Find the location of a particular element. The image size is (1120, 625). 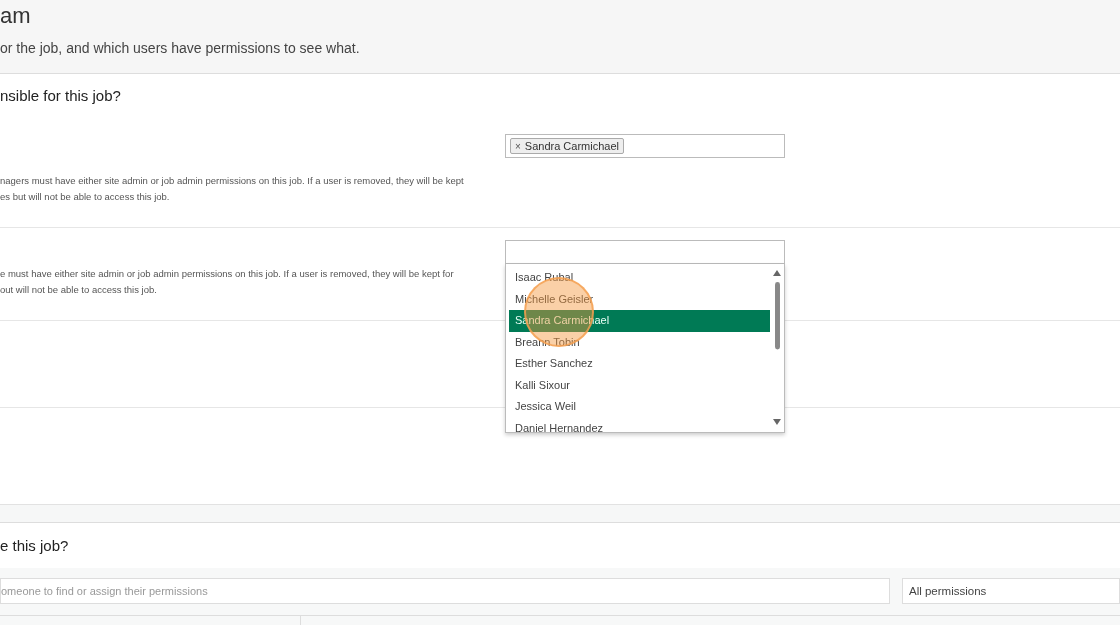

user-tag-field: × Sandra Carmichael is located at coordinates (645, 146).